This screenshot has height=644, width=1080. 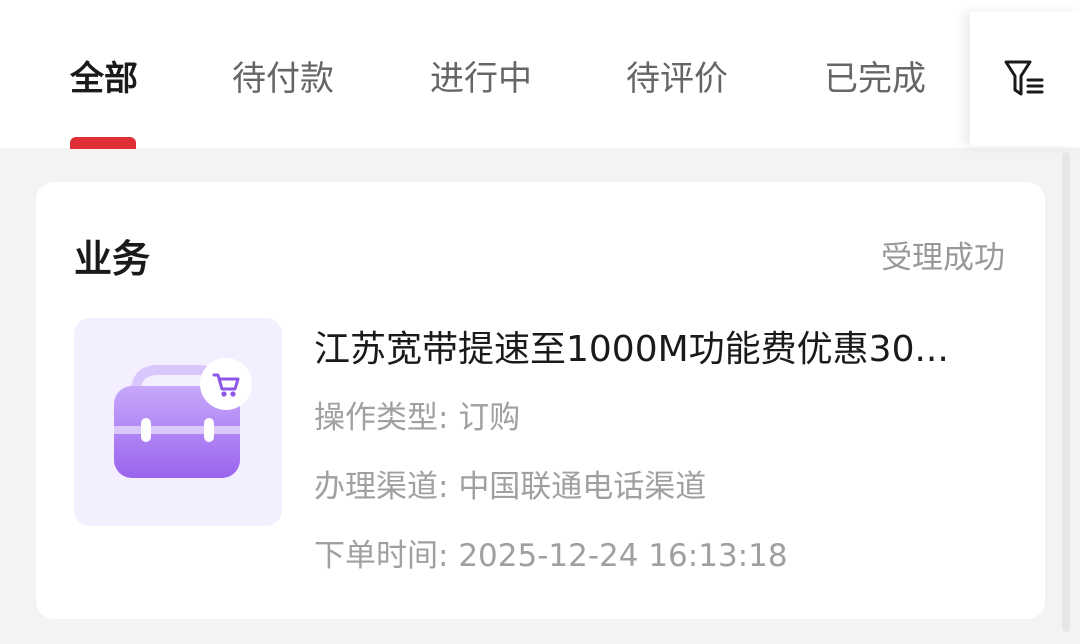 I want to click on operation-type-row: 操作类型: 订购, so click(x=417, y=418).